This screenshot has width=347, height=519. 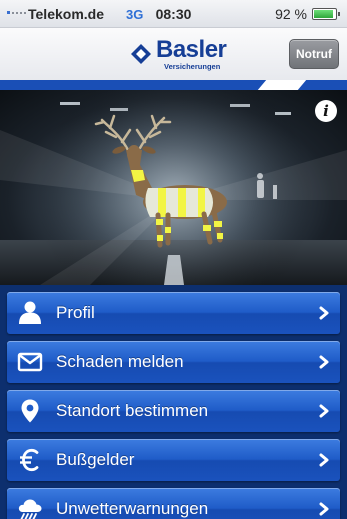 I want to click on app-header: Basler Versicherungen Notruf, so click(x=173, y=54).